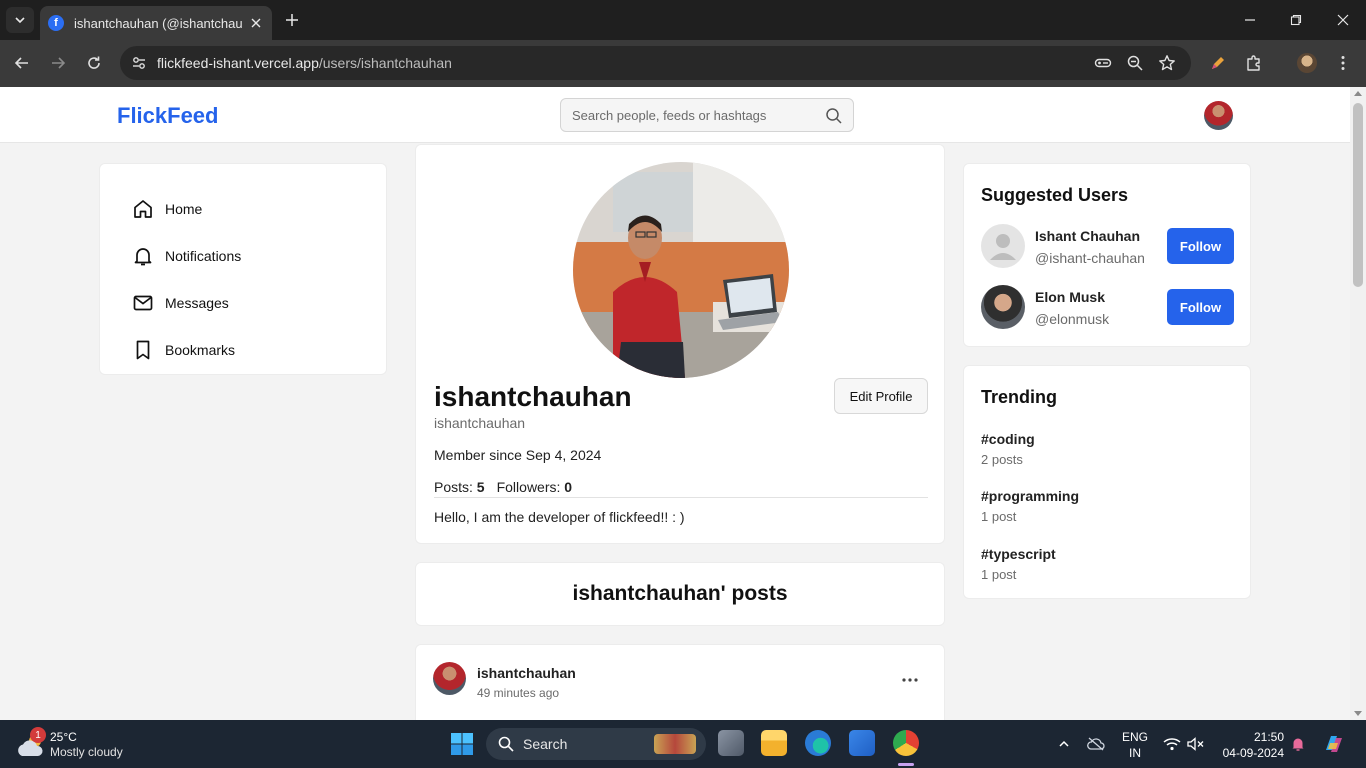  I want to click on suggested-users-title: Suggested Users, so click(1055, 195).